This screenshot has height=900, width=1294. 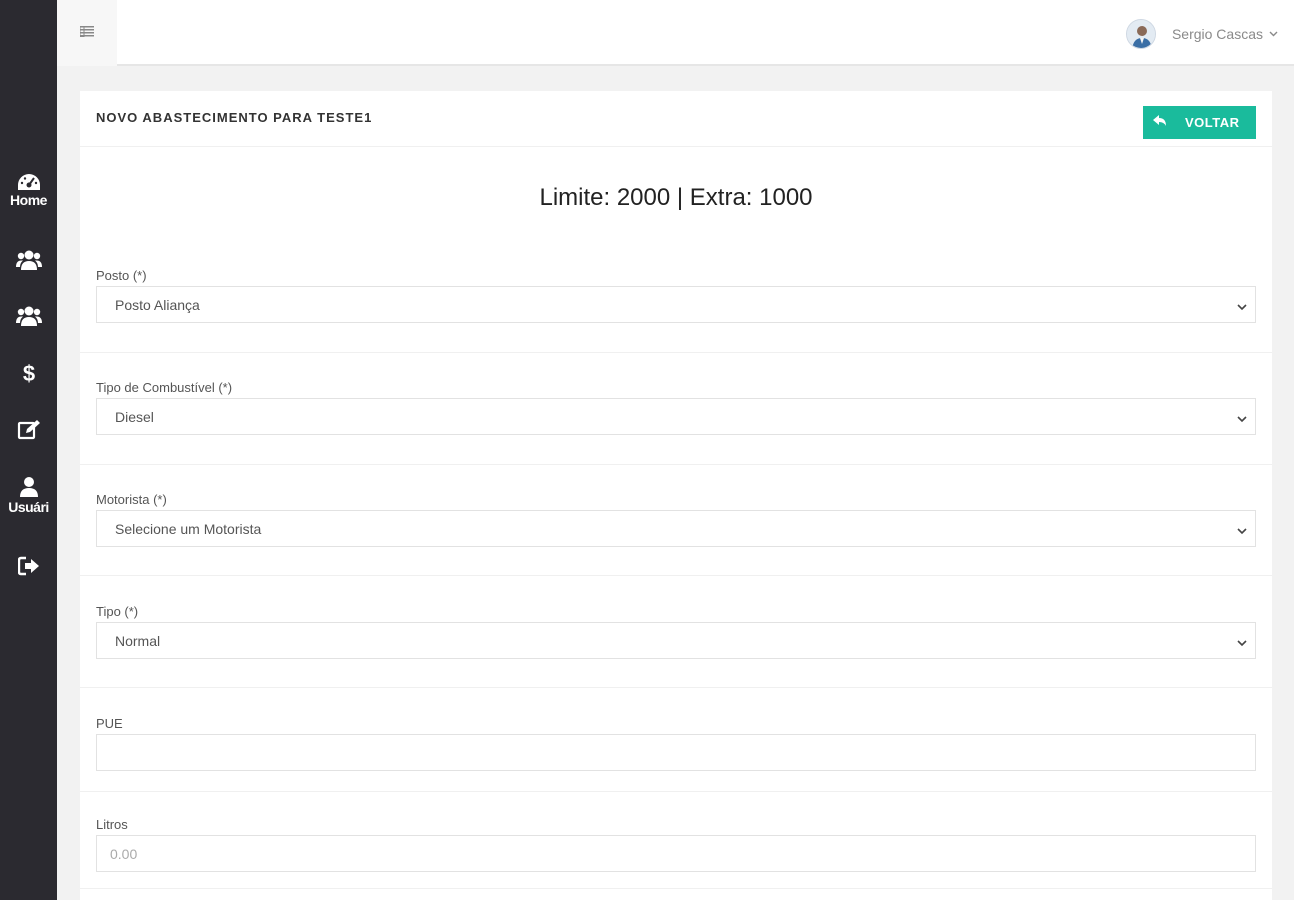 I want to click on edit-icon, so click(x=29, y=430).